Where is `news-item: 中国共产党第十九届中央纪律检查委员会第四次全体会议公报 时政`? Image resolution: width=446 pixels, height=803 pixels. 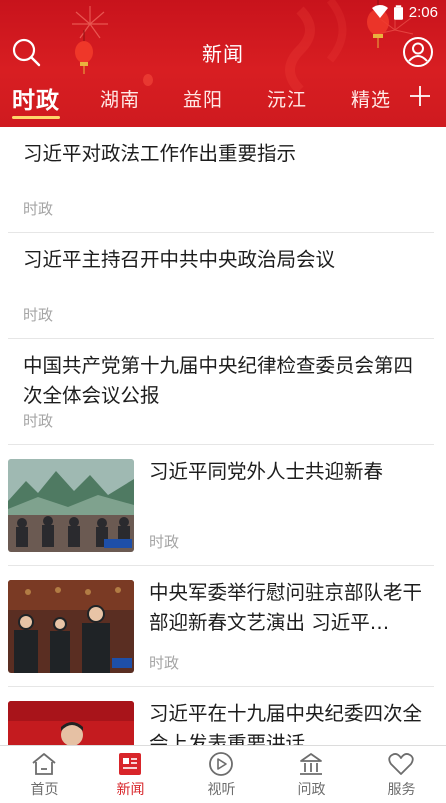 news-item: 中国共产党第十九届中央纪律检查委员会第四次全体会议公报 时政 is located at coordinates (221, 392).